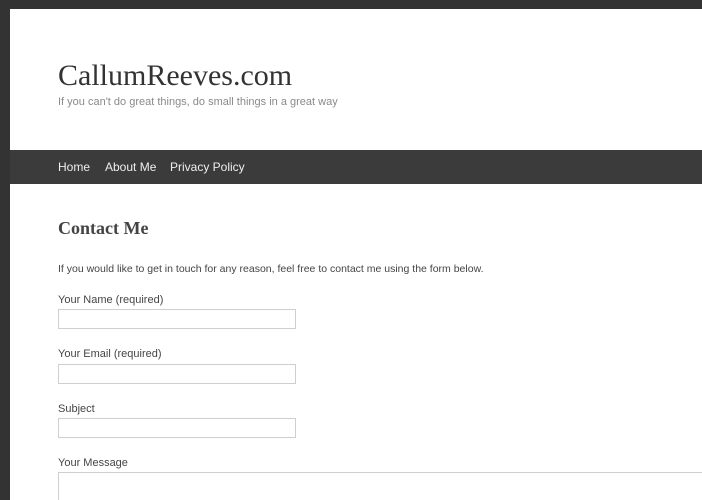 This screenshot has width=702, height=500. What do you see at coordinates (175, 76) in the screenshot?
I see `site-title: CallumReeves.com` at bounding box center [175, 76].